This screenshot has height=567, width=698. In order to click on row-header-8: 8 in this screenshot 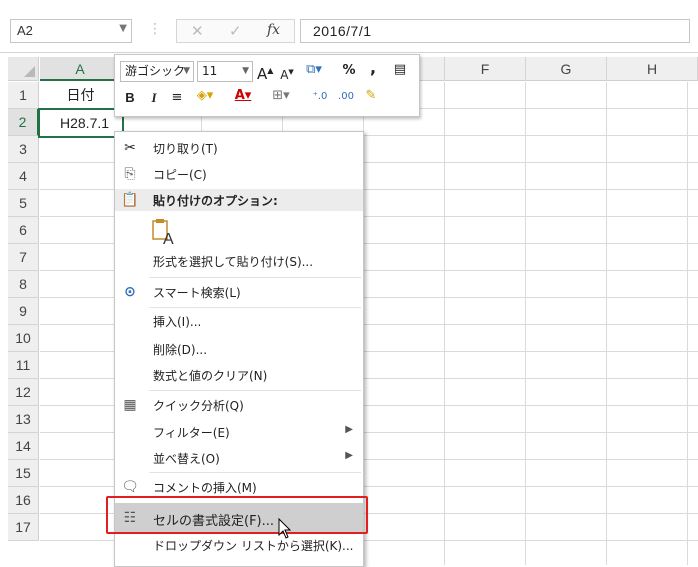, I will do `click(23, 284)`.